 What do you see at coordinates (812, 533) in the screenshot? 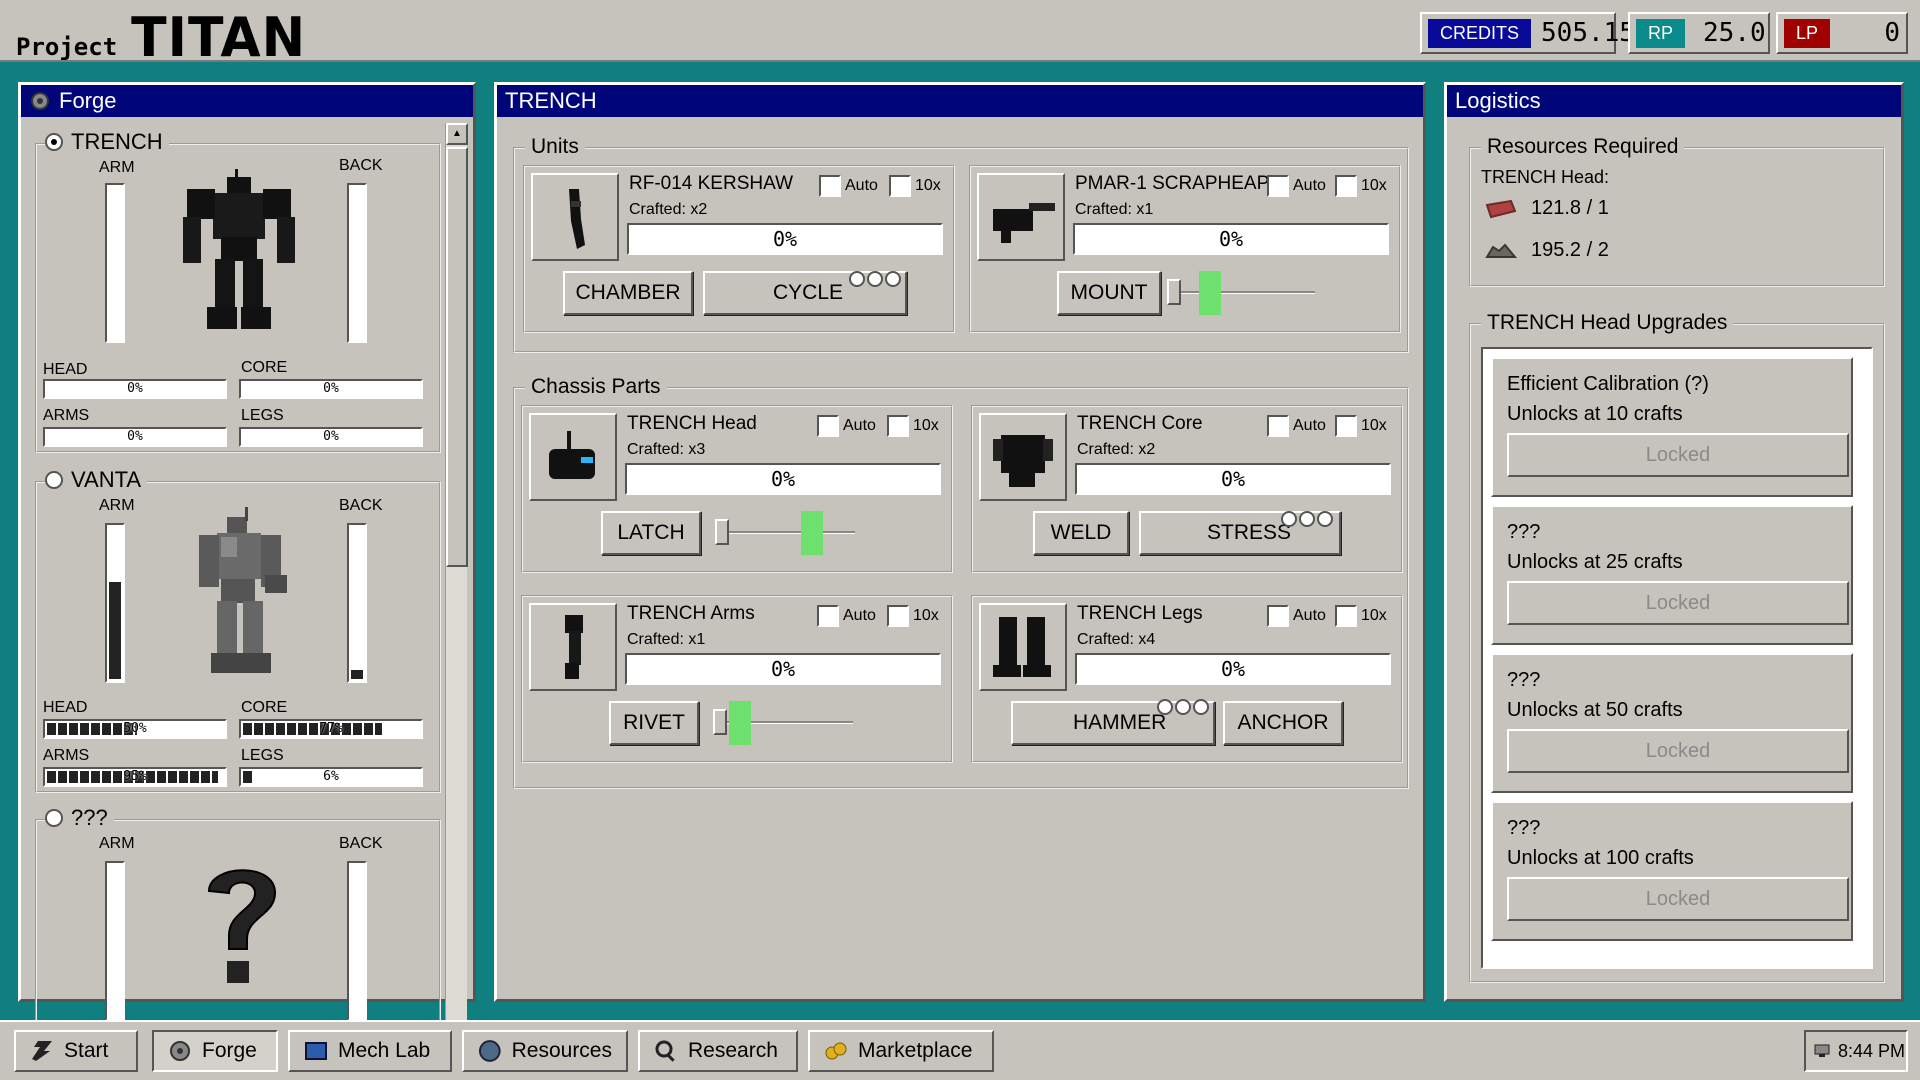
I see `slider-target-zone` at bounding box center [812, 533].